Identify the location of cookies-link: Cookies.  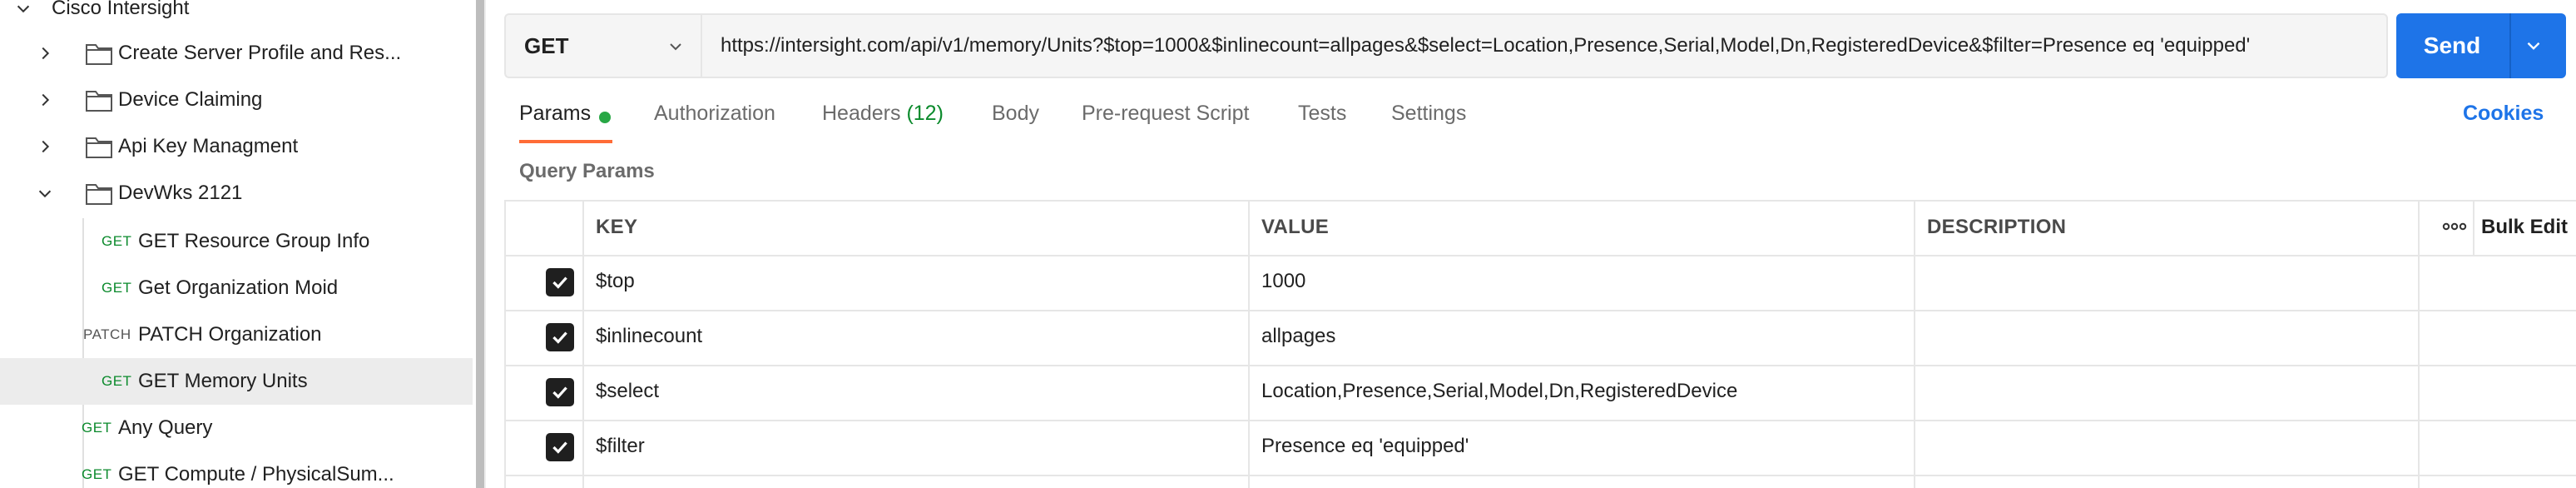
(2503, 114).